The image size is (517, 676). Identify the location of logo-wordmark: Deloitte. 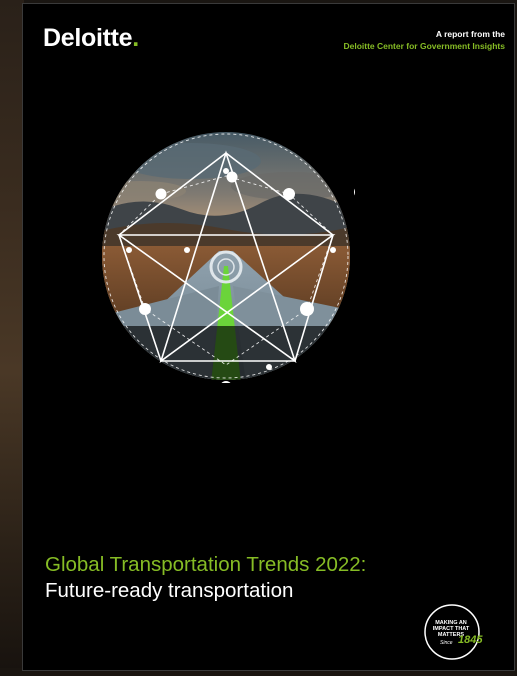
(88, 38).